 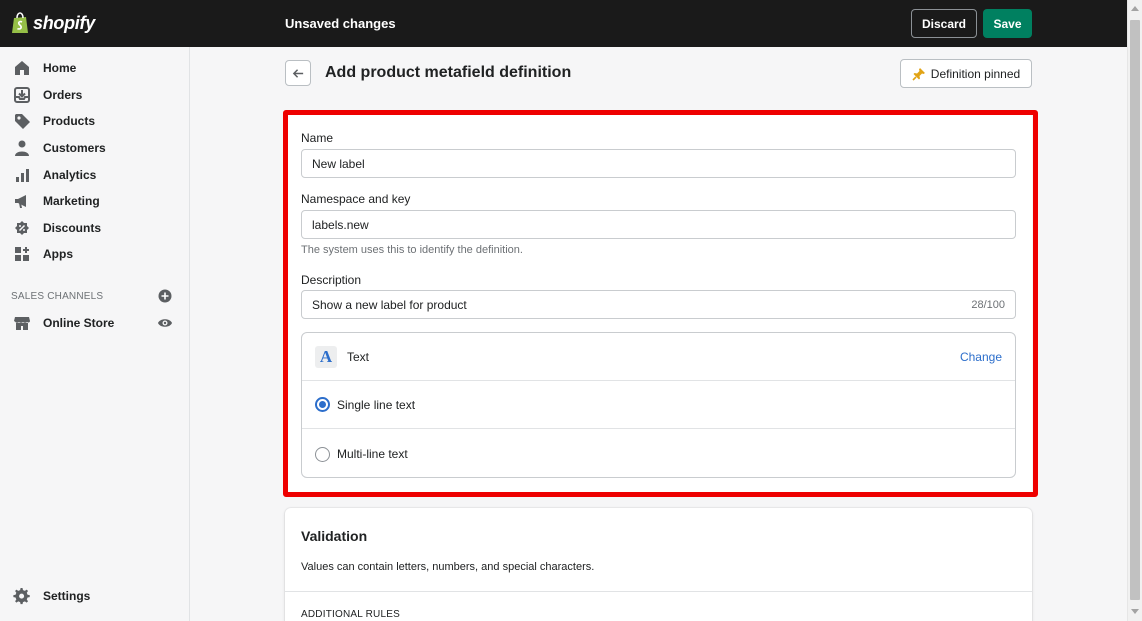 What do you see at coordinates (20, 201) in the screenshot?
I see `megaphone-icon` at bounding box center [20, 201].